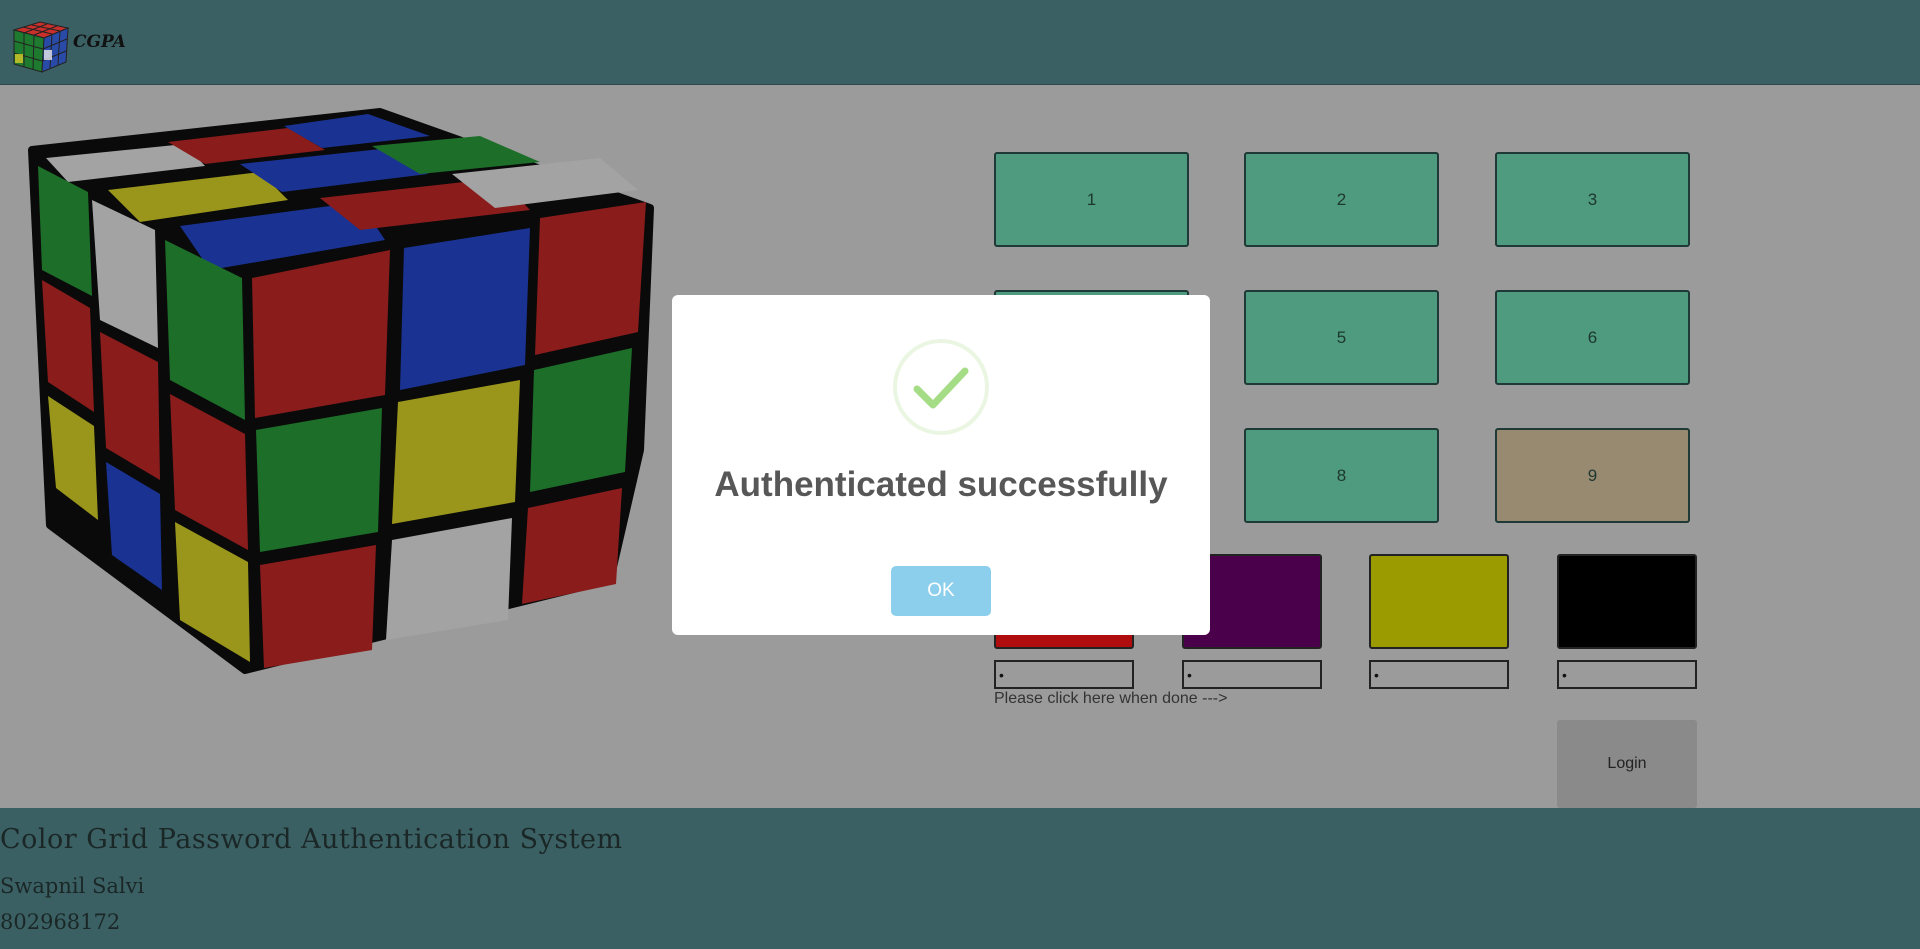 The image size is (1920, 949). What do you see at coordinates (1627, 601) in the screenshot?
I see `color-swatch-black` at bounding box center [1627, 601].